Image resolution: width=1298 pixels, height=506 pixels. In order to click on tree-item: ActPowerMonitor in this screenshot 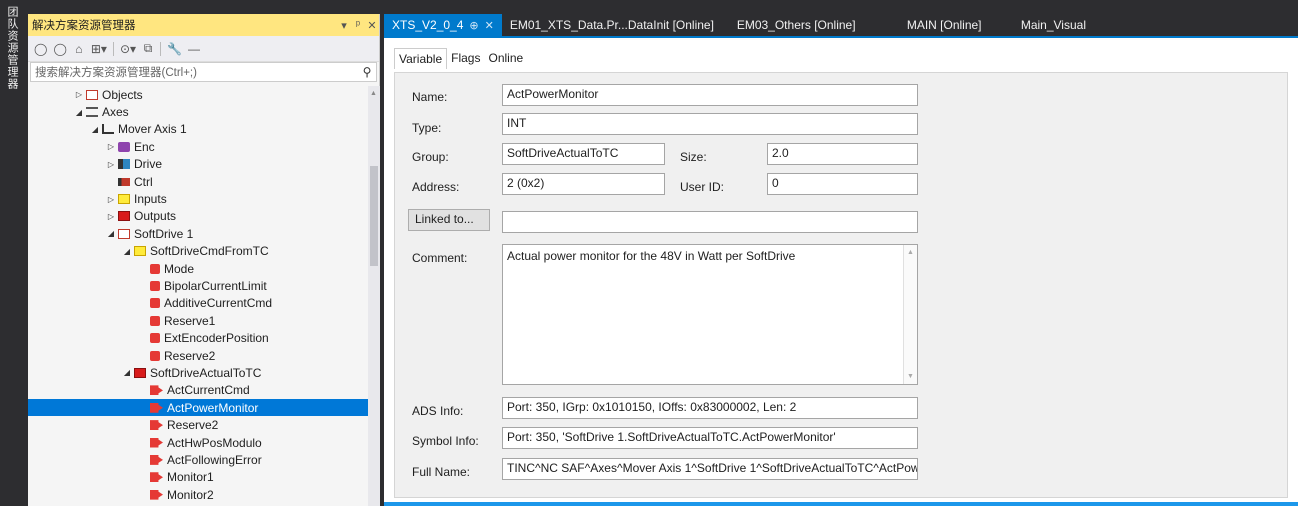, I will do `click(198, 408)`.